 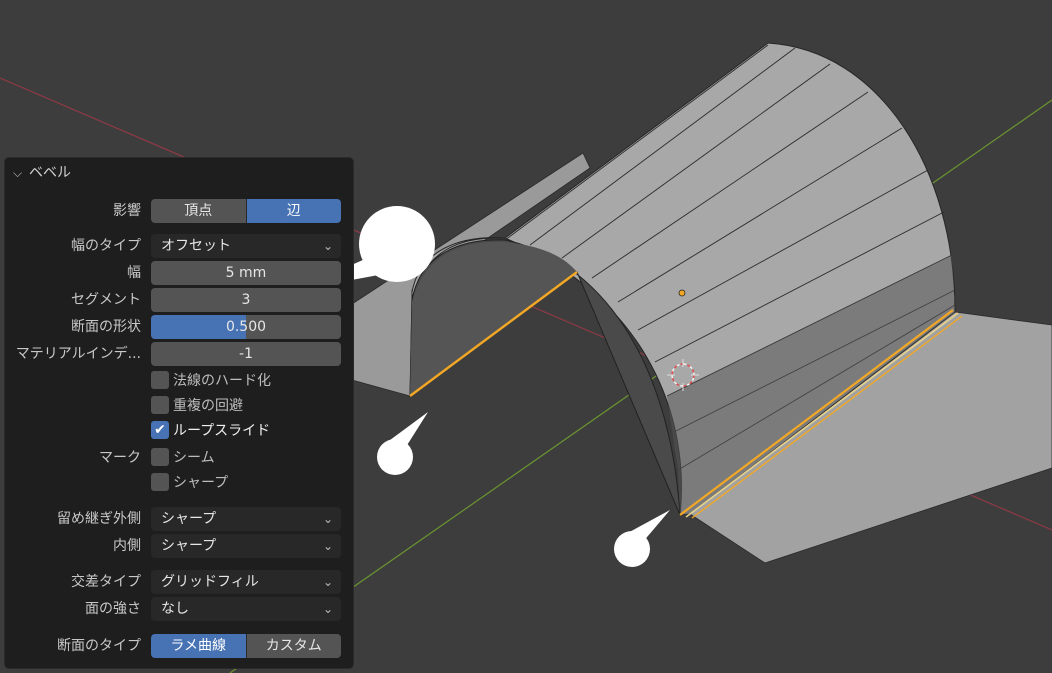 What do you see at coordinates (222, 381) in the screenshot?
I see `harden-normals-label: 法線のハード化` at bounding box center [222, 381].